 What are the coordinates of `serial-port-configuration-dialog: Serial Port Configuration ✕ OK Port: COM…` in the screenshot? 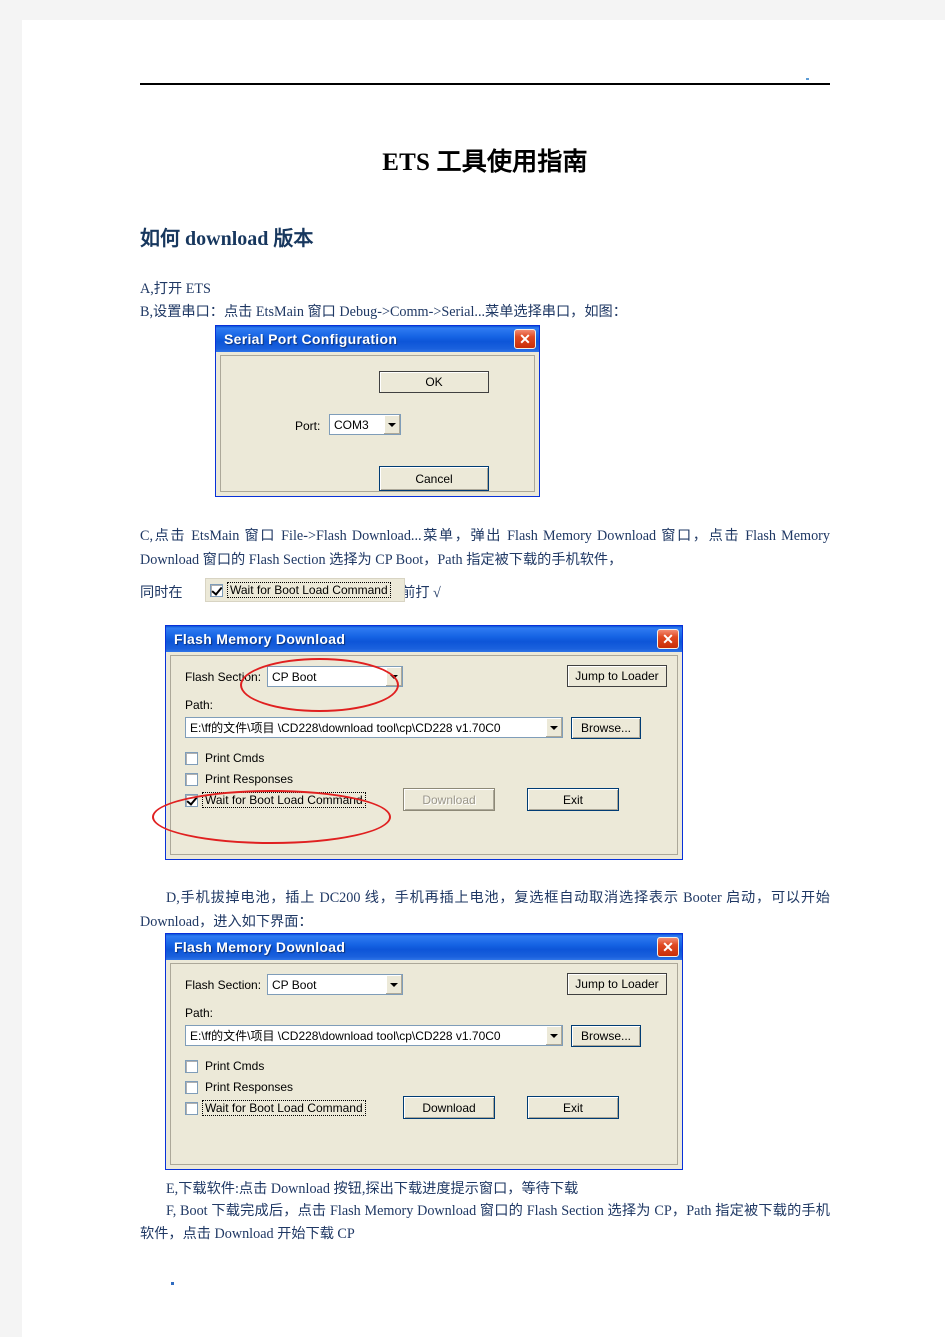 It's located at (377, 411).